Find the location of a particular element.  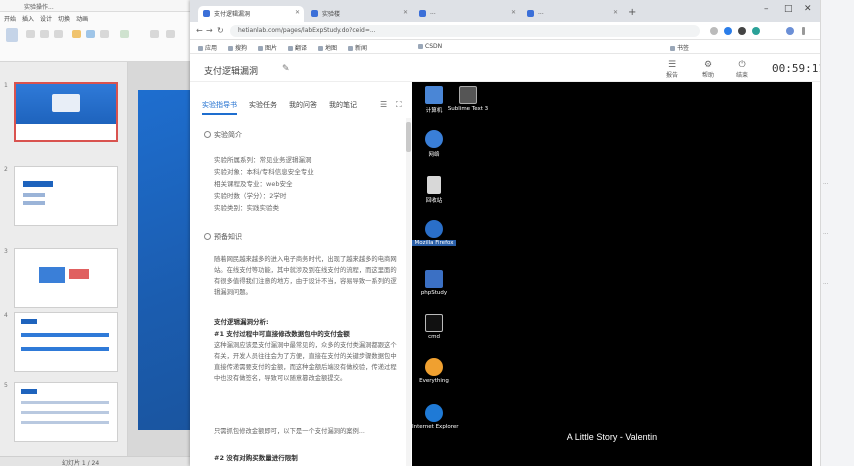

bold-icon is located at coordinates (44, 34).